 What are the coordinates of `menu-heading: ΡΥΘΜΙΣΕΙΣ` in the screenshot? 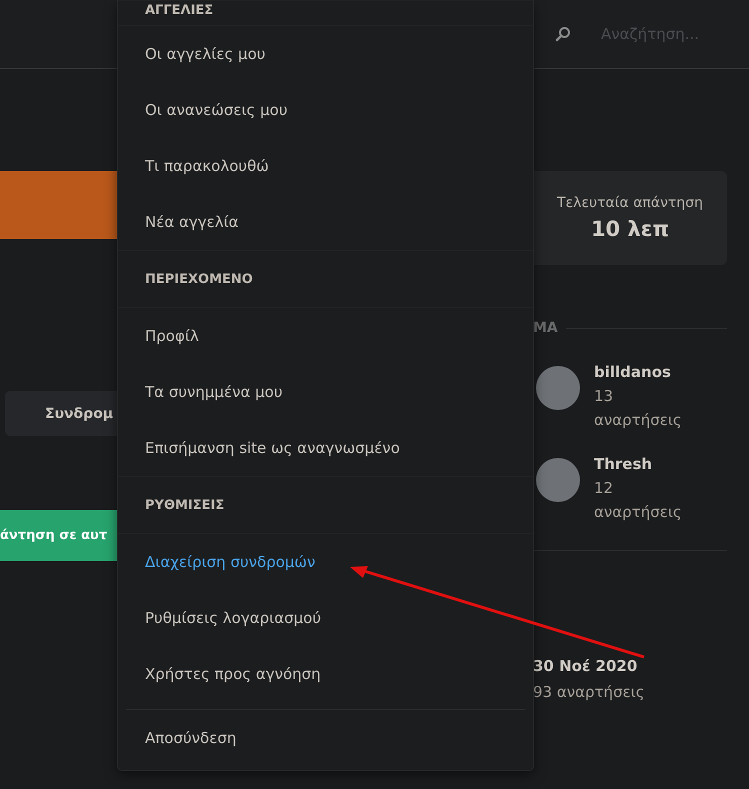 It's located at (184, 505).